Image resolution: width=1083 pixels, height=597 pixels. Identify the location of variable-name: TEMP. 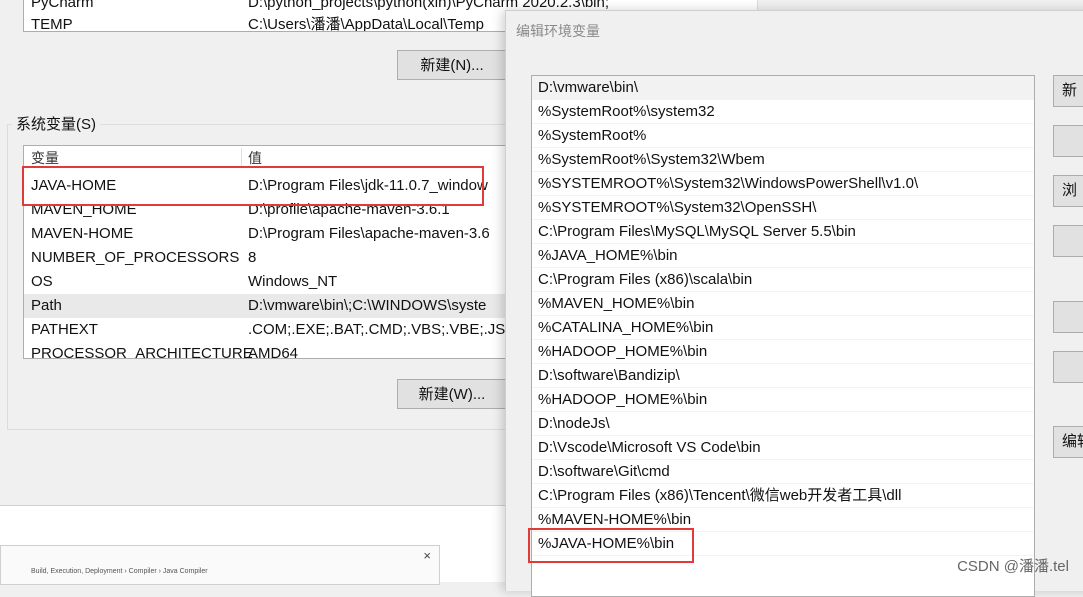
(52, 24).